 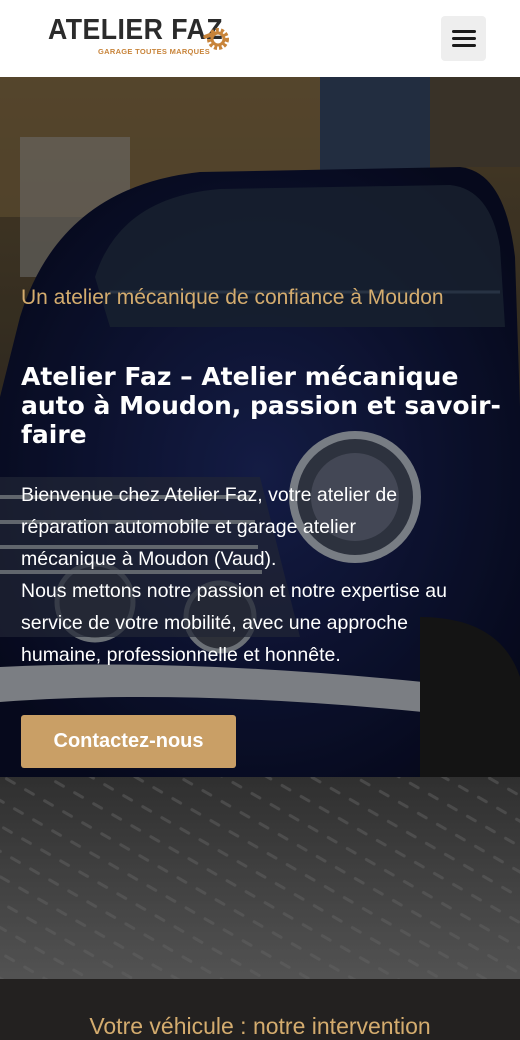 What do you see at coordinates (154, 51) in the screenshot?
I see `logo-subtitle: GARAGE TOUTES MARQUES` at bounding box center [154, 51].